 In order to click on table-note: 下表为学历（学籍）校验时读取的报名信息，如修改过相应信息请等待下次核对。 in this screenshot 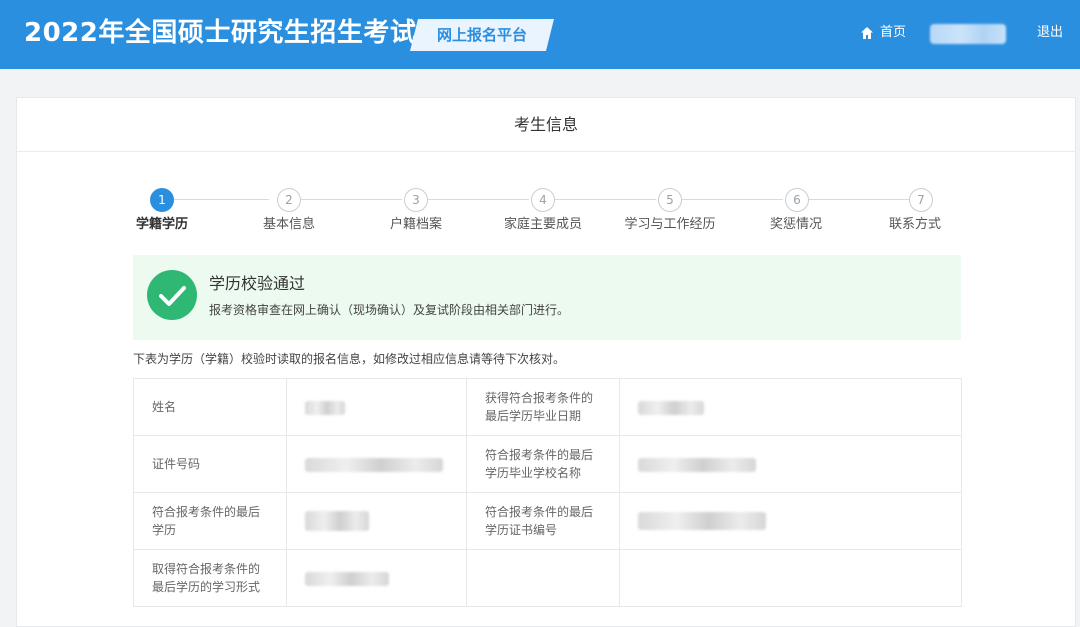, I will do `click(349, 359)`.